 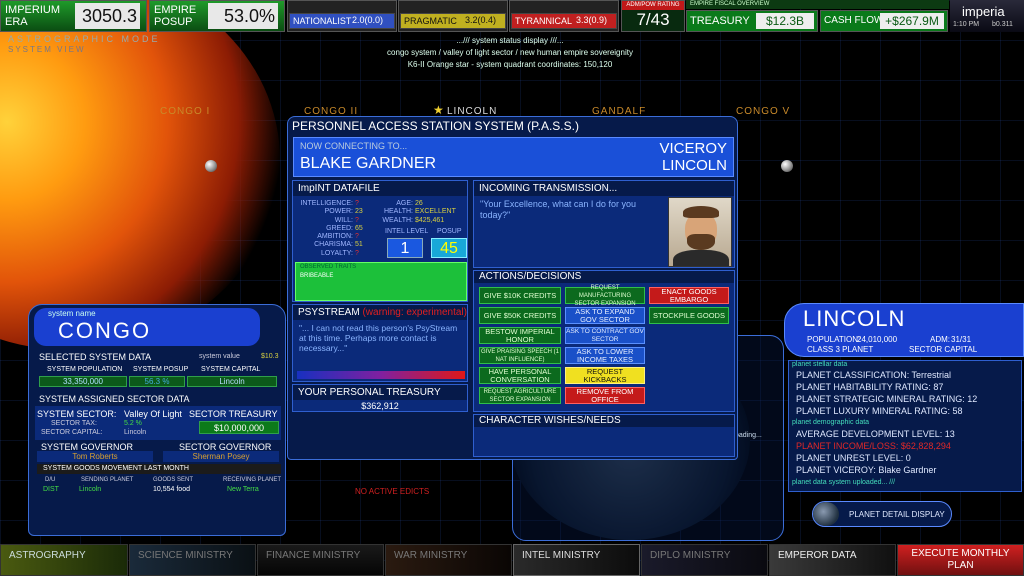 I want to click on stat-label: AMBITION:, so click(x=335, y=237).